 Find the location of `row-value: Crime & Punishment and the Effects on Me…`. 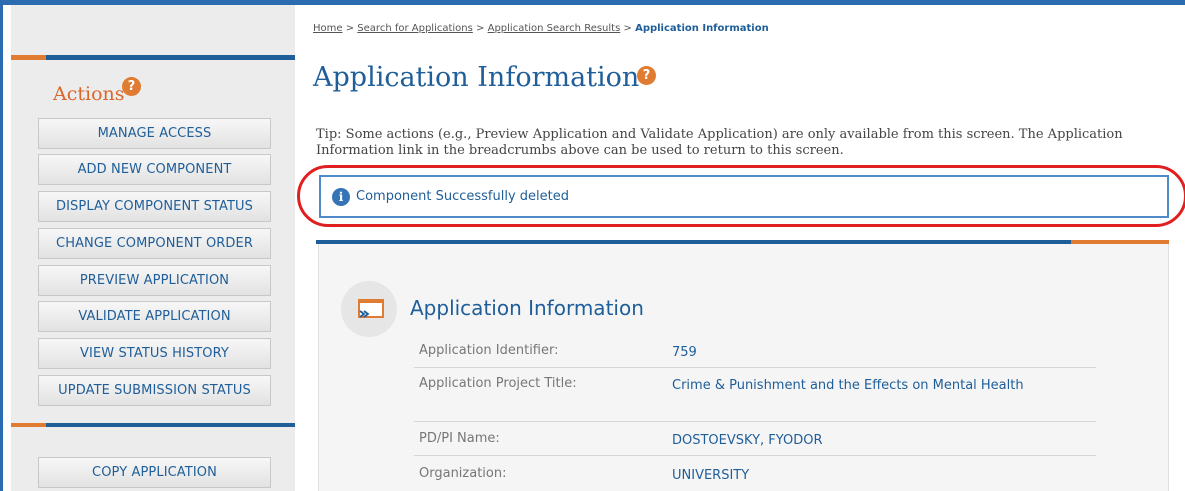

row-value: Crime & Punishment and the Effects on Me… is located at coordinates (848, 385).